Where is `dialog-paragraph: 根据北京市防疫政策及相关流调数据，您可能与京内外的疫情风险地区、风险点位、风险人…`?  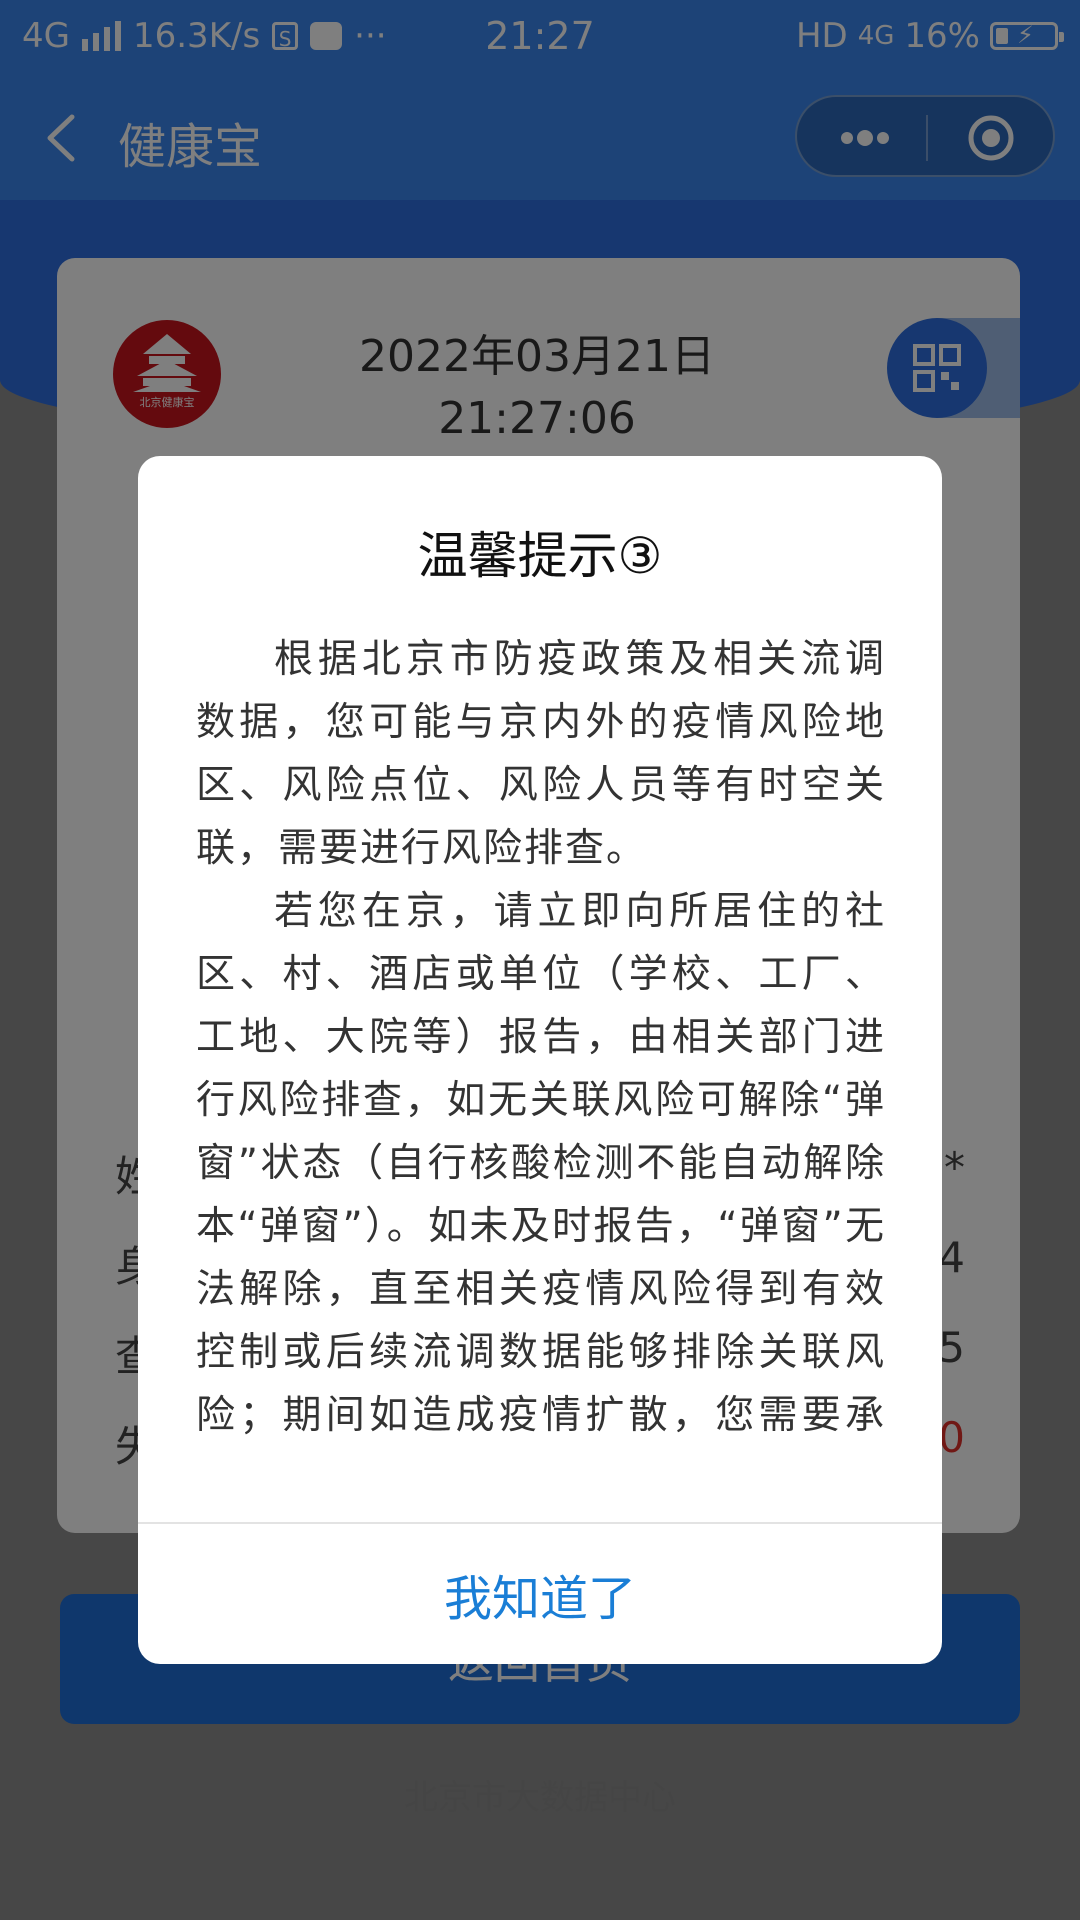 dialog-paragraph: 根据北京市防疫政策及相关流调数据，您可能与京内外的疫情风险地区、风险点位、风险人… is located at coordinates (541, 754).